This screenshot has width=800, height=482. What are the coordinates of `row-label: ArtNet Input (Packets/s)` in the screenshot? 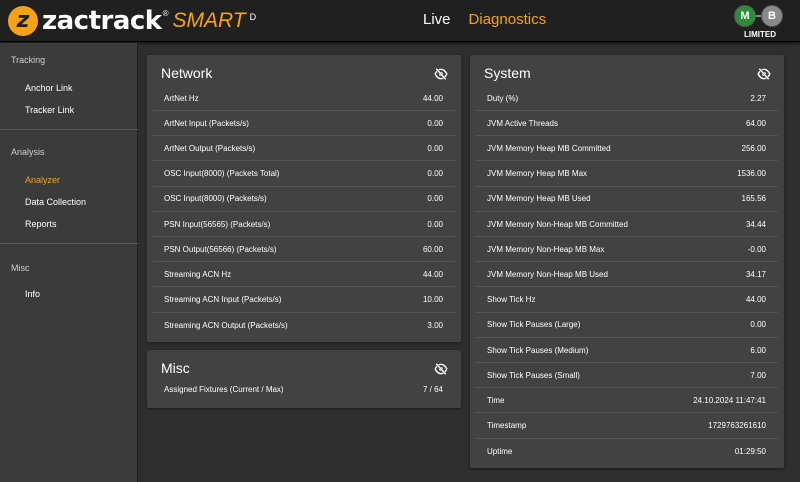 It's located at (206, 123).